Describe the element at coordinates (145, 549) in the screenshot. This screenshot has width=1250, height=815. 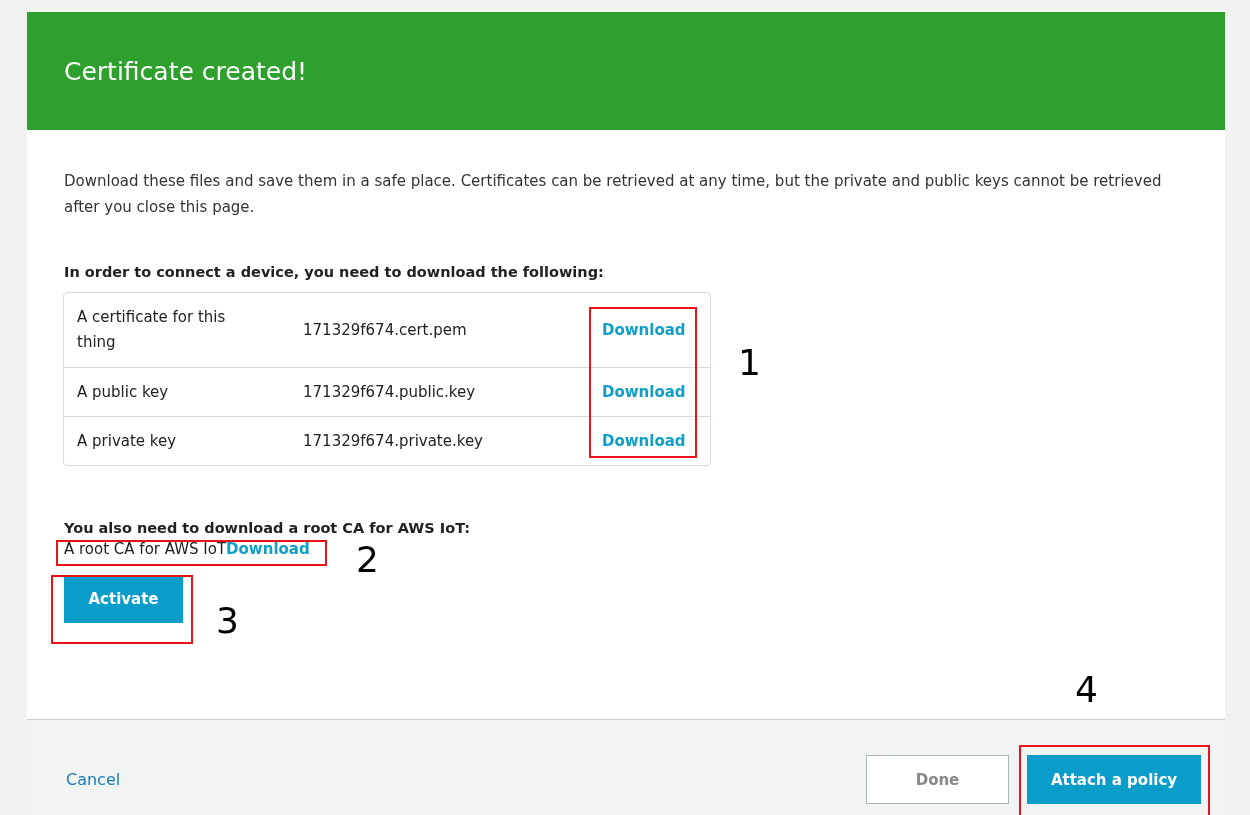
I see `root-ca-label: A root CA for AWS IoT` at that location.